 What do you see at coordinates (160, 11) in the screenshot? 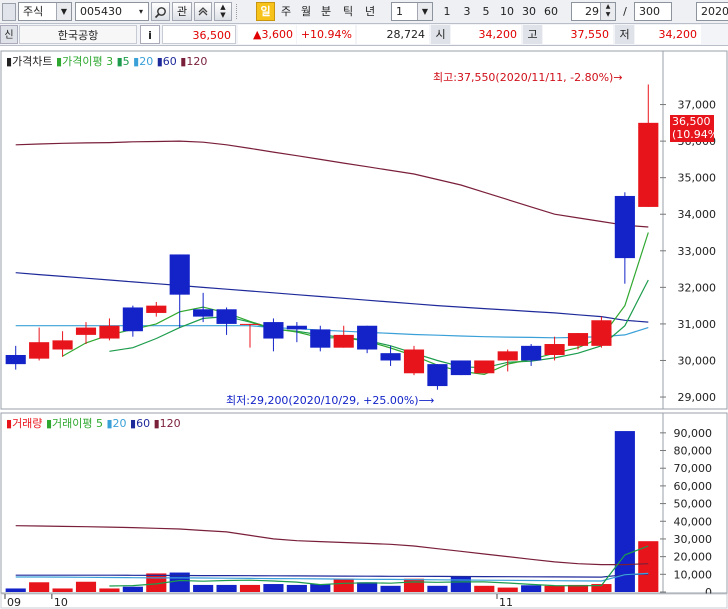
I see `search-button` at bounding box center [160, 11].